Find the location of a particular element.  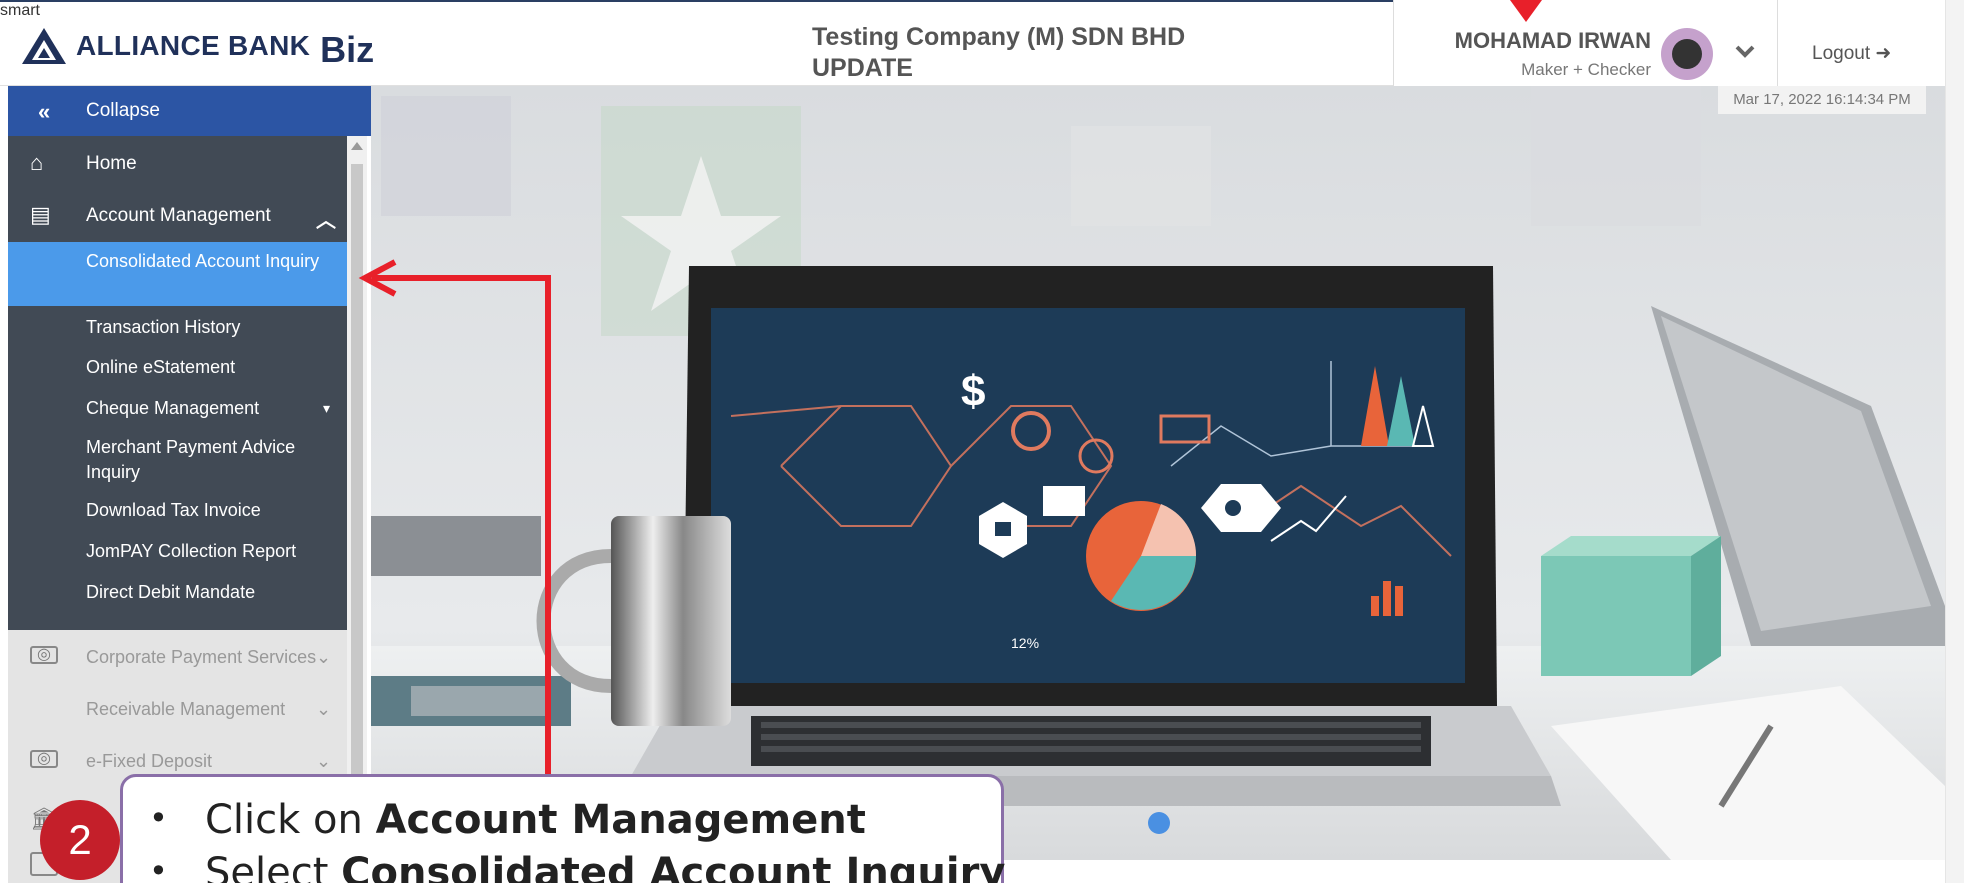

submenu-label: JomPAY Collection Report is located at coordinates (191, 551).